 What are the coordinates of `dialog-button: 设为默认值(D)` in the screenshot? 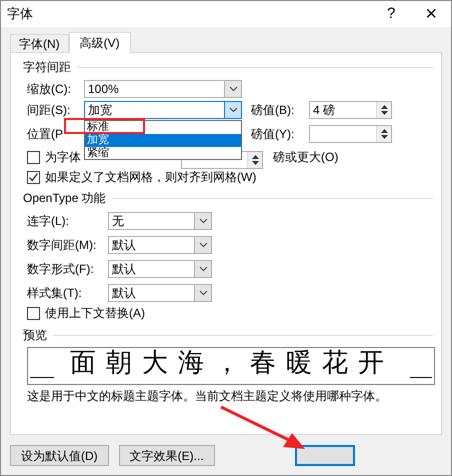 It's located at (59, 455).